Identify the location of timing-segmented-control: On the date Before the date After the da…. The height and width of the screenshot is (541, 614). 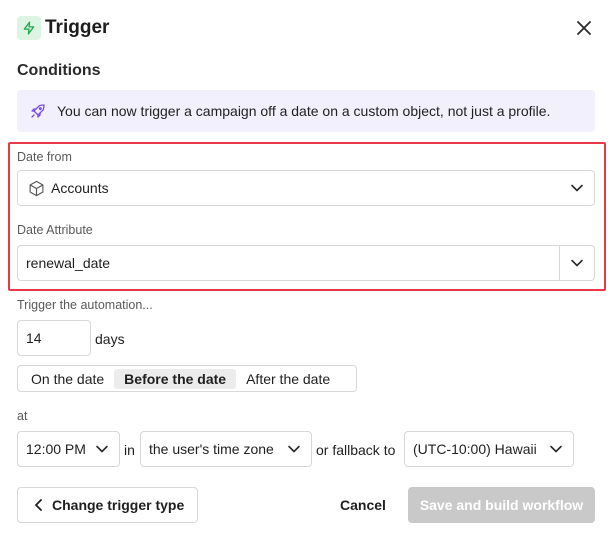
(187, 378).